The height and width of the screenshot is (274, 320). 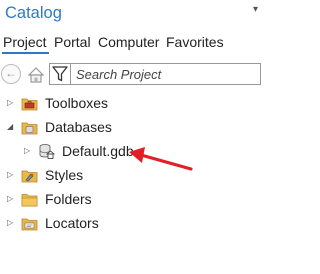 I want to click on tree-item-toolboxes: ▷ Toolboxes, so click(x=130, y=104).